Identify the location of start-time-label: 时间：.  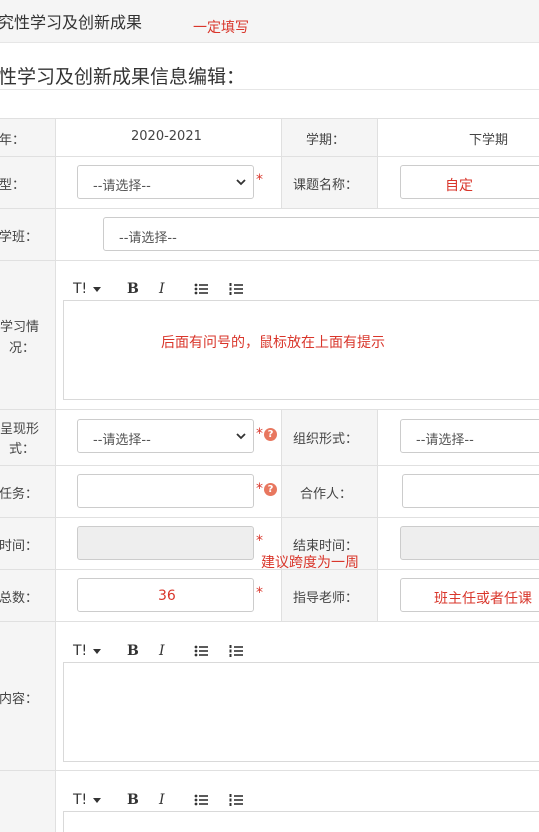
(19, 546).